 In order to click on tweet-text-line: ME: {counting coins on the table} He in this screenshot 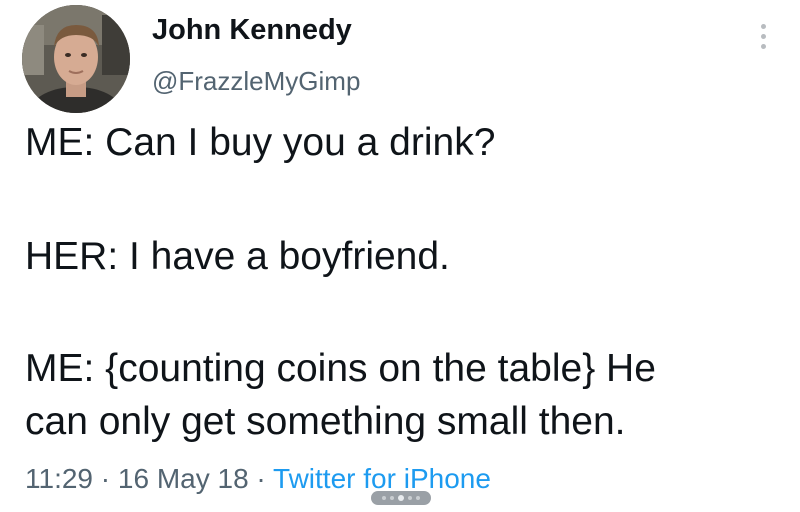, I will do `click(340, 368)`.